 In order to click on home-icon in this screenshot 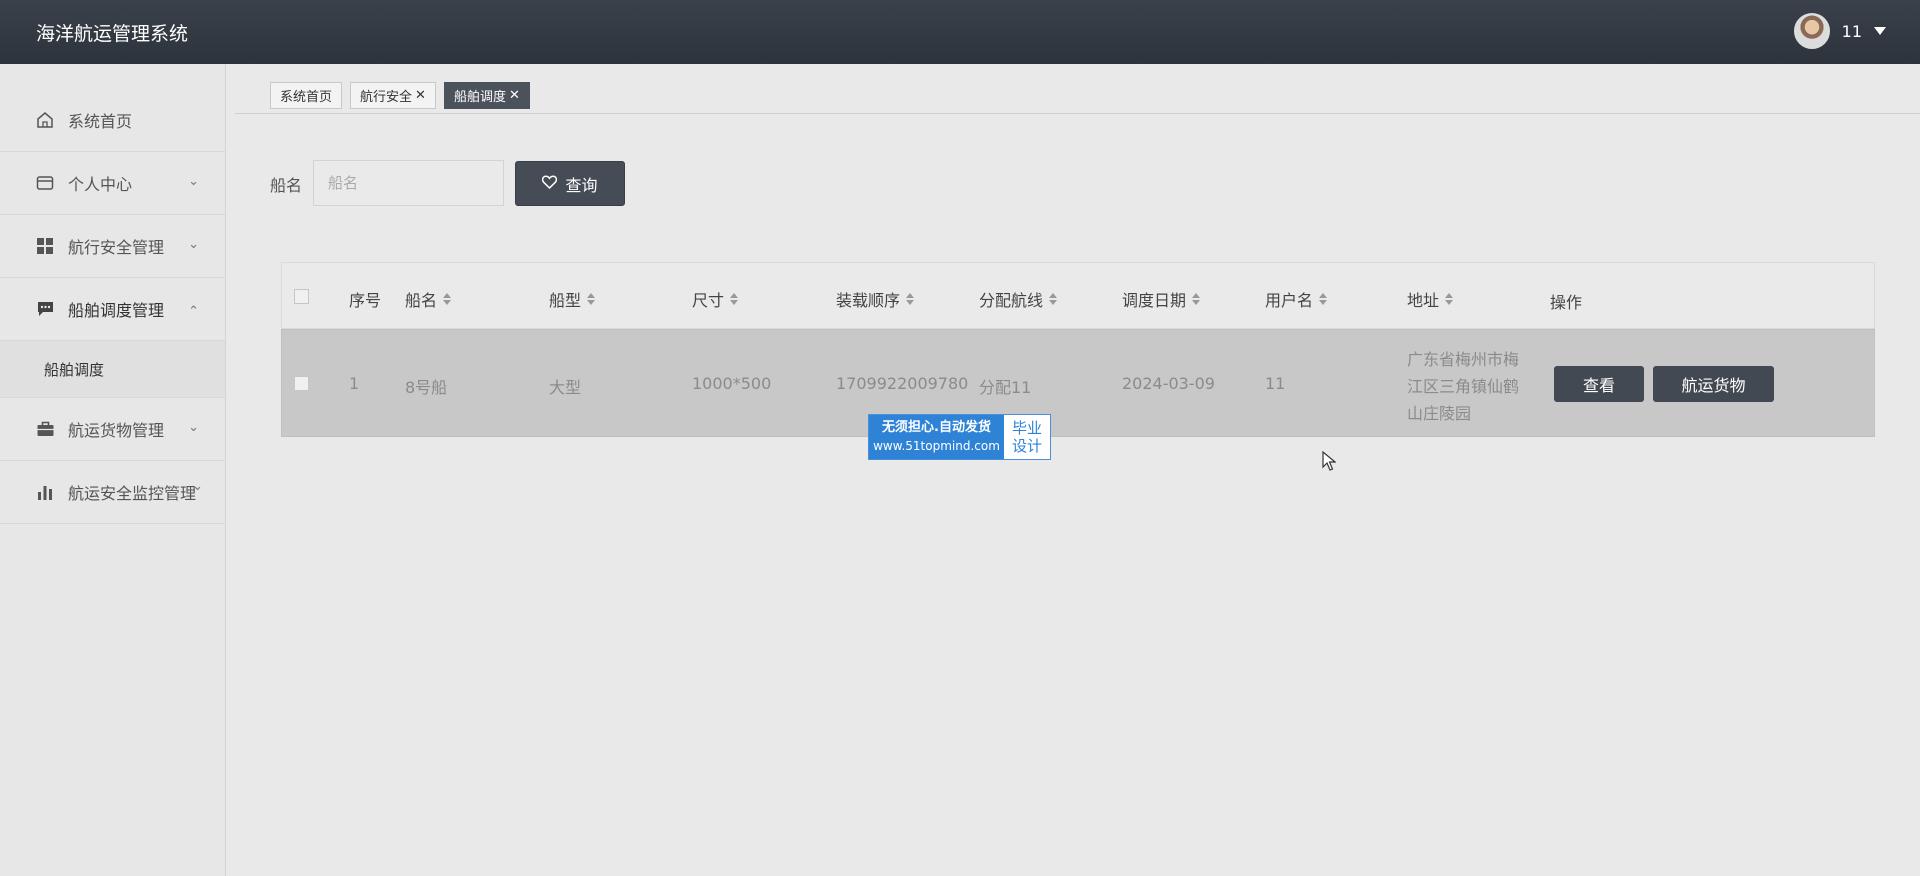, I will do `click(45, 120)`.